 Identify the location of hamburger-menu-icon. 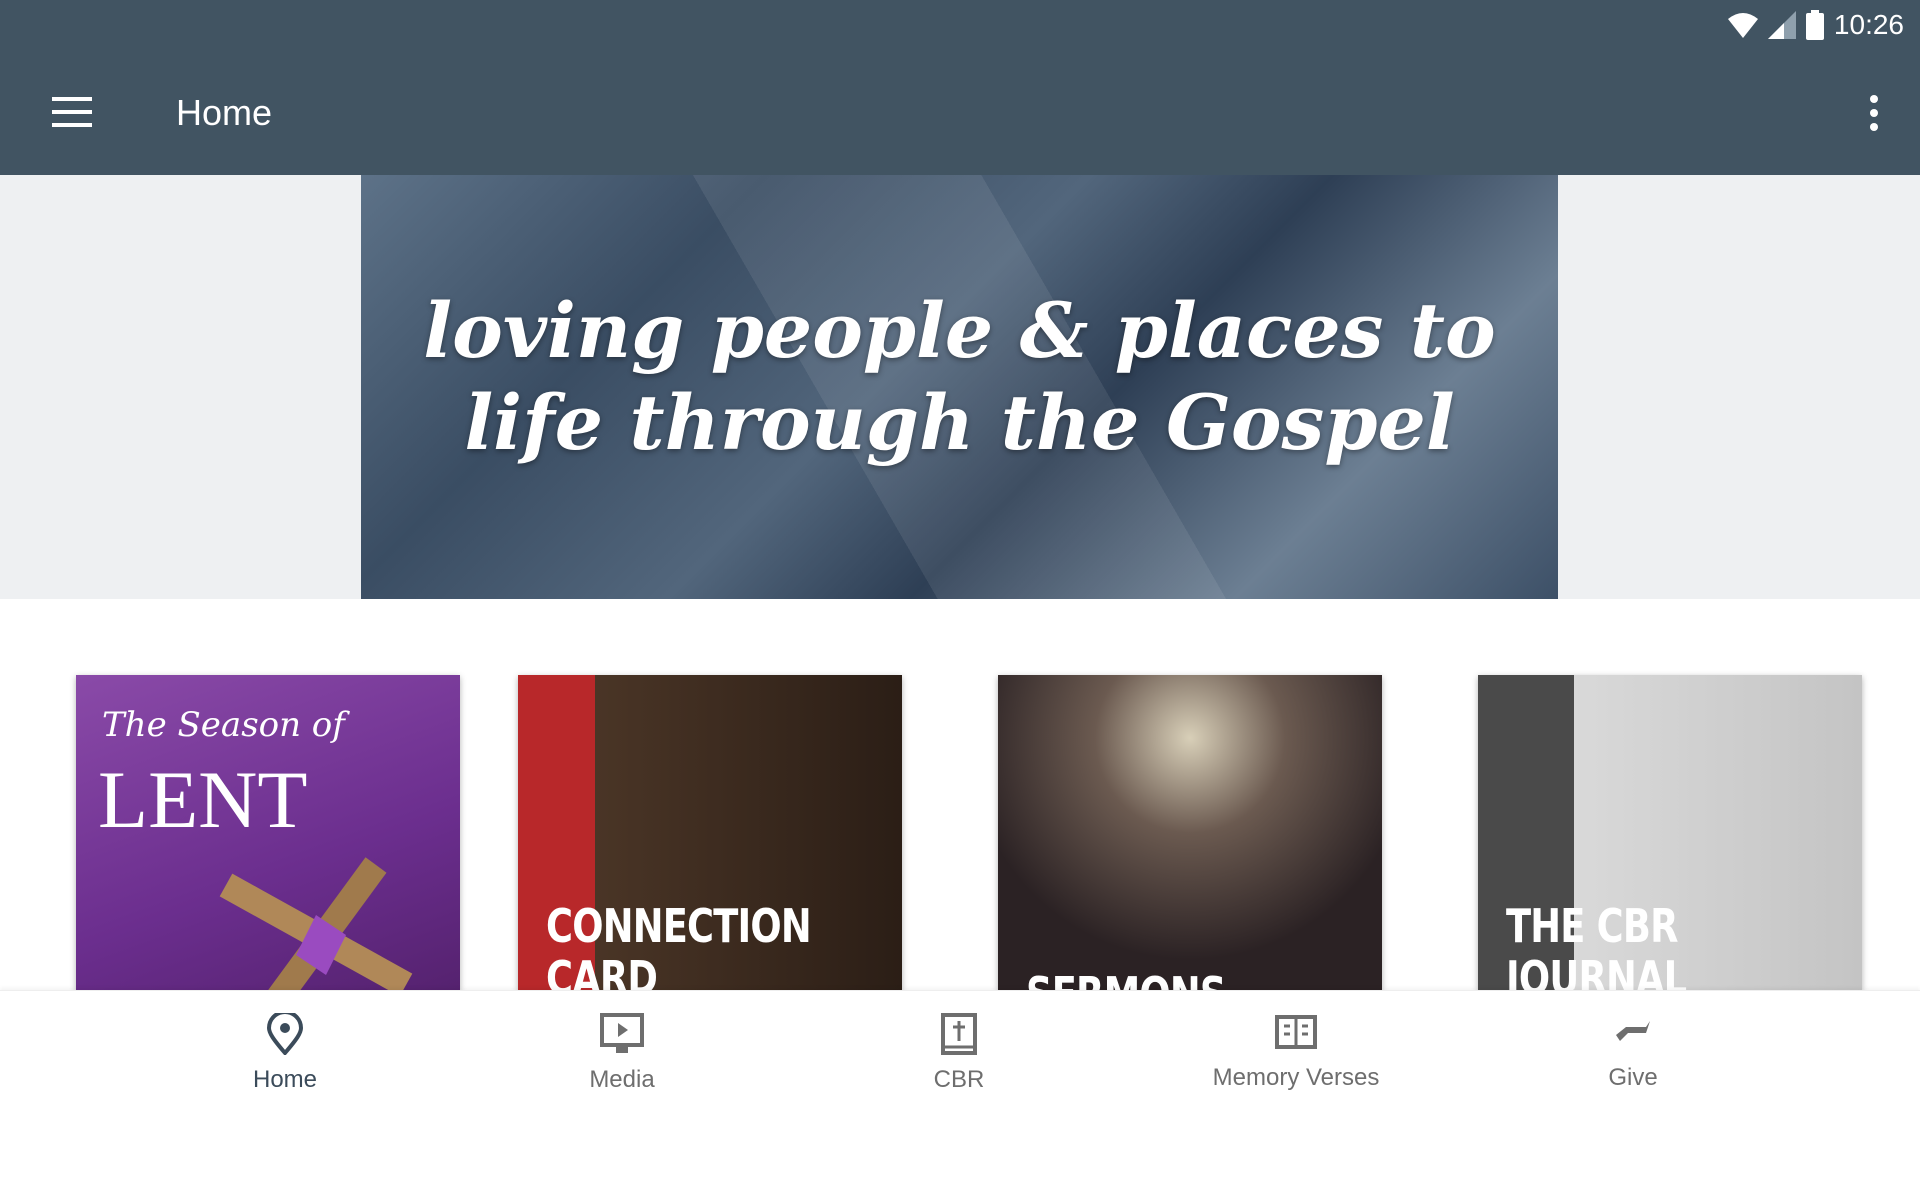
(72, 112).